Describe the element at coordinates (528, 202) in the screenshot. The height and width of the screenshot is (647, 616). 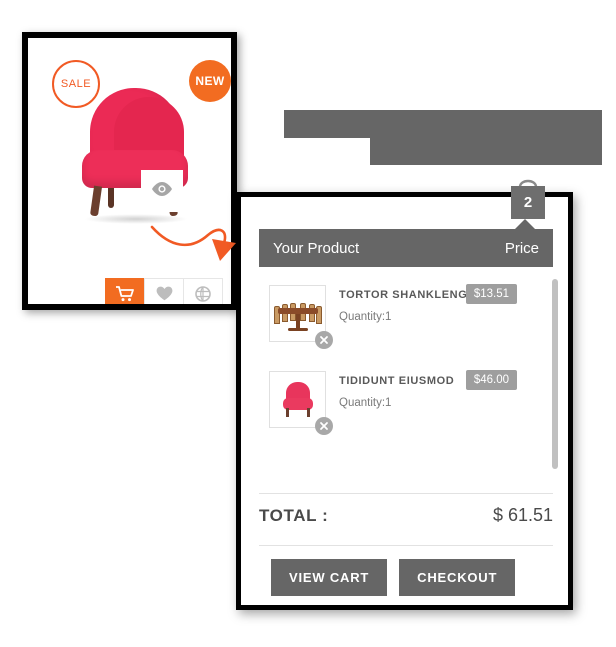
I see `cart-count-value: 2` at that location.